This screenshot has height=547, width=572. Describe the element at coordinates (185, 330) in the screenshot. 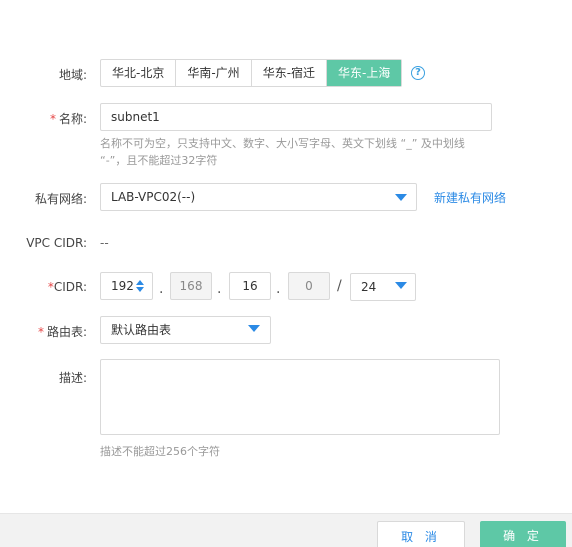

I see `route-table-select: 默认路由表` at that location.